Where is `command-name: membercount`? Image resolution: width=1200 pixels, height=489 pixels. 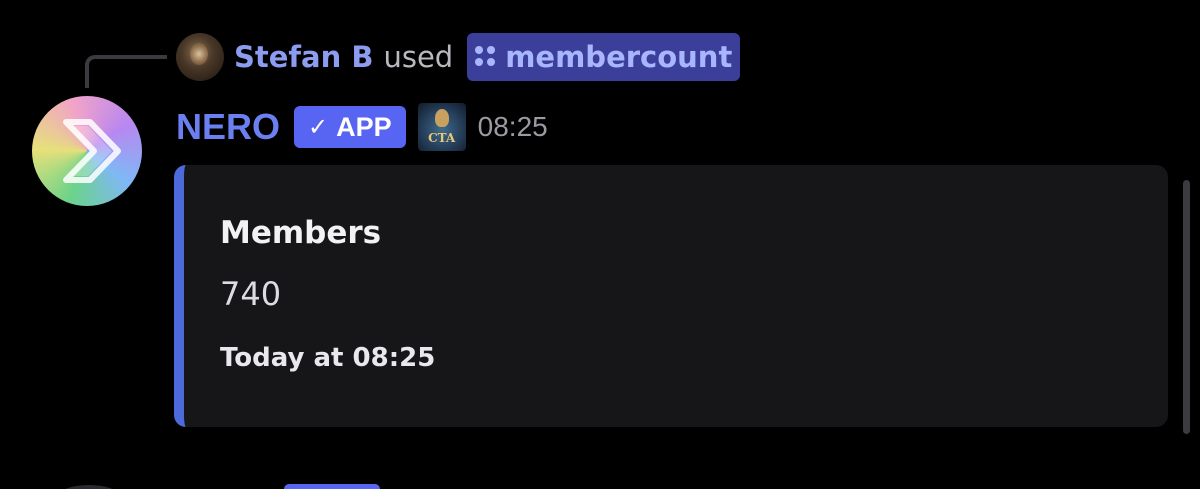 command-name: membercount is located at coordinates (619, 57).